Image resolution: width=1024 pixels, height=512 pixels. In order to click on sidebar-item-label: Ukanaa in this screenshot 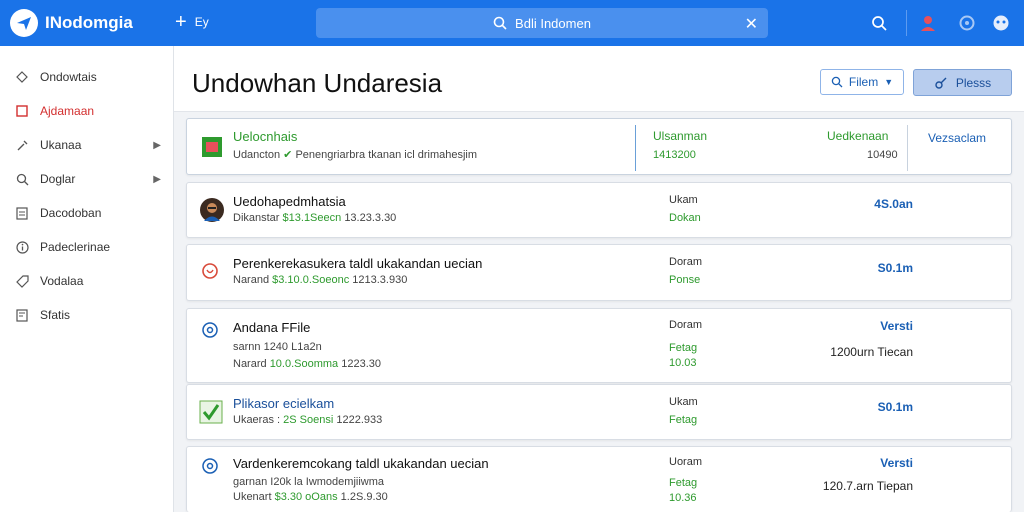, I will do `click(61, 145)`.